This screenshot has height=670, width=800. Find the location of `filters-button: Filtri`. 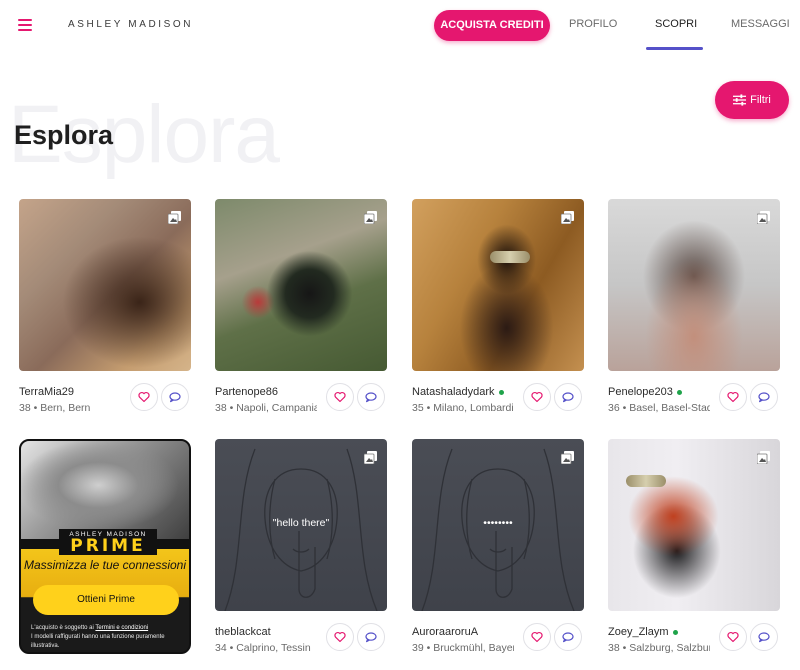

filters-button: Filtri is located at coordinates (752, 100).